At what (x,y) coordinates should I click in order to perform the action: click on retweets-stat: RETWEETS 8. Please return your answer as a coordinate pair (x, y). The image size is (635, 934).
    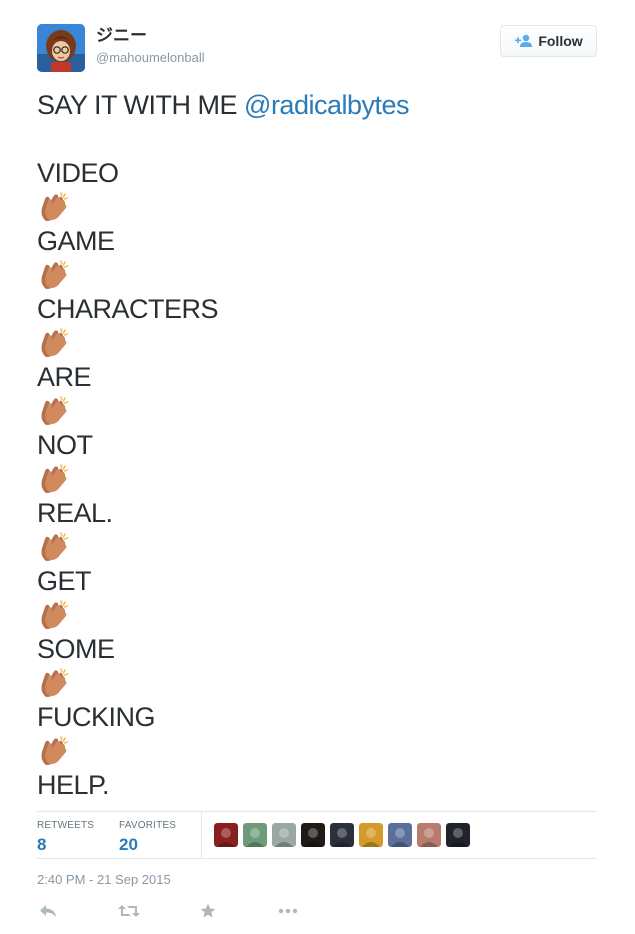
    Looking at the image, I should click on (65, 838).